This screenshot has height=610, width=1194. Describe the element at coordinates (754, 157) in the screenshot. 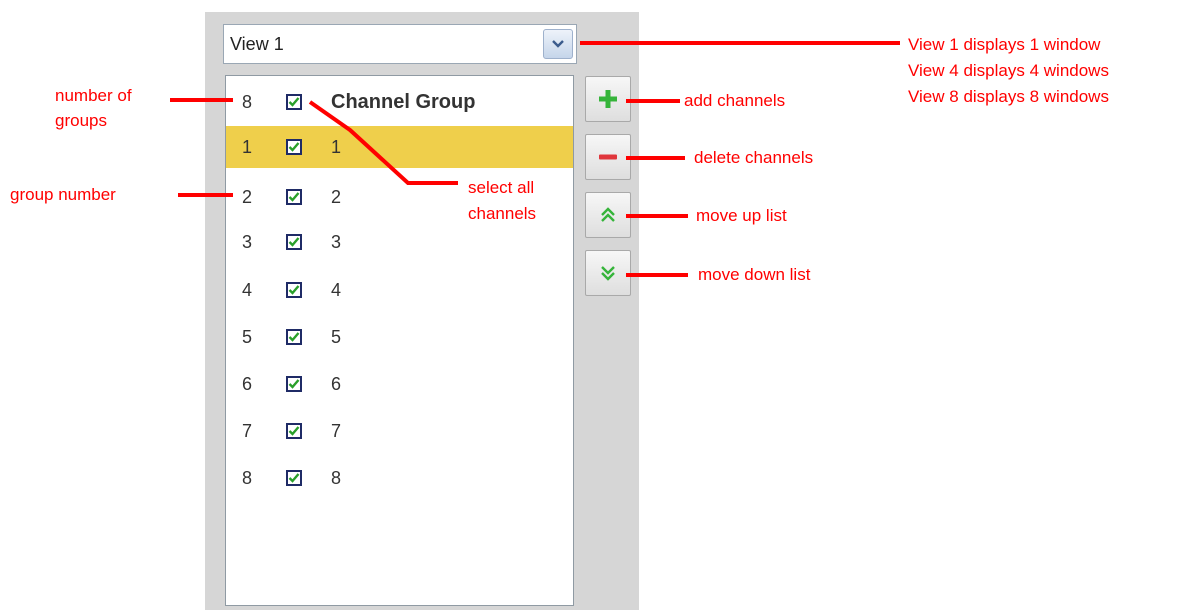

I see `annotation-delete-channels: delete channels` at that location.